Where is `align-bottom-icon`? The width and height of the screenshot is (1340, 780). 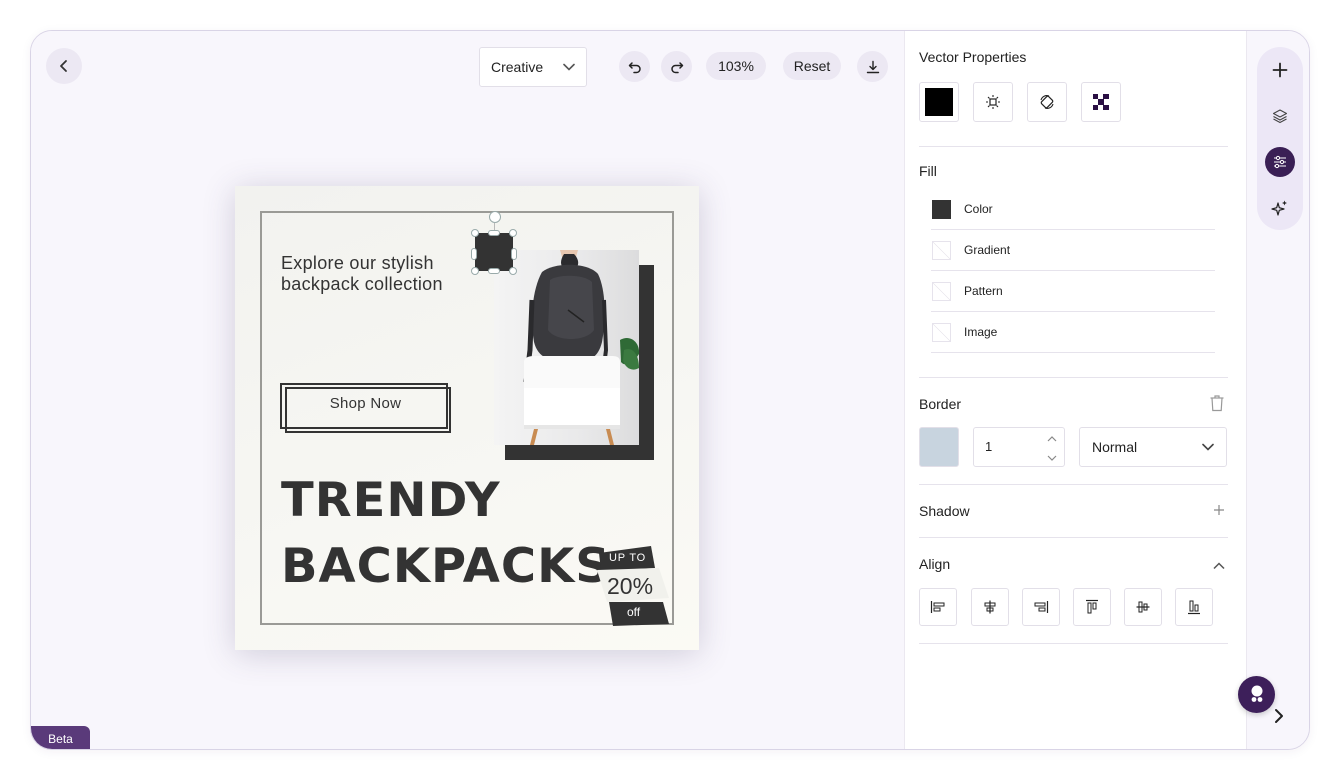 align-bottom-icon is located at coordinates (1194, 607).